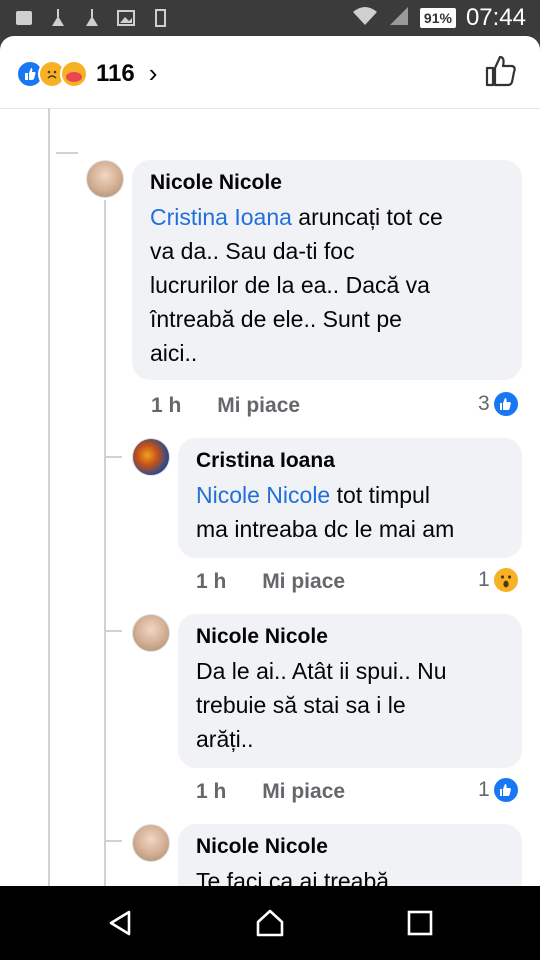 The width and height of the screenshot is (540, 960). I want to click on status-bar: 91% 07:44, so click(270, 18).